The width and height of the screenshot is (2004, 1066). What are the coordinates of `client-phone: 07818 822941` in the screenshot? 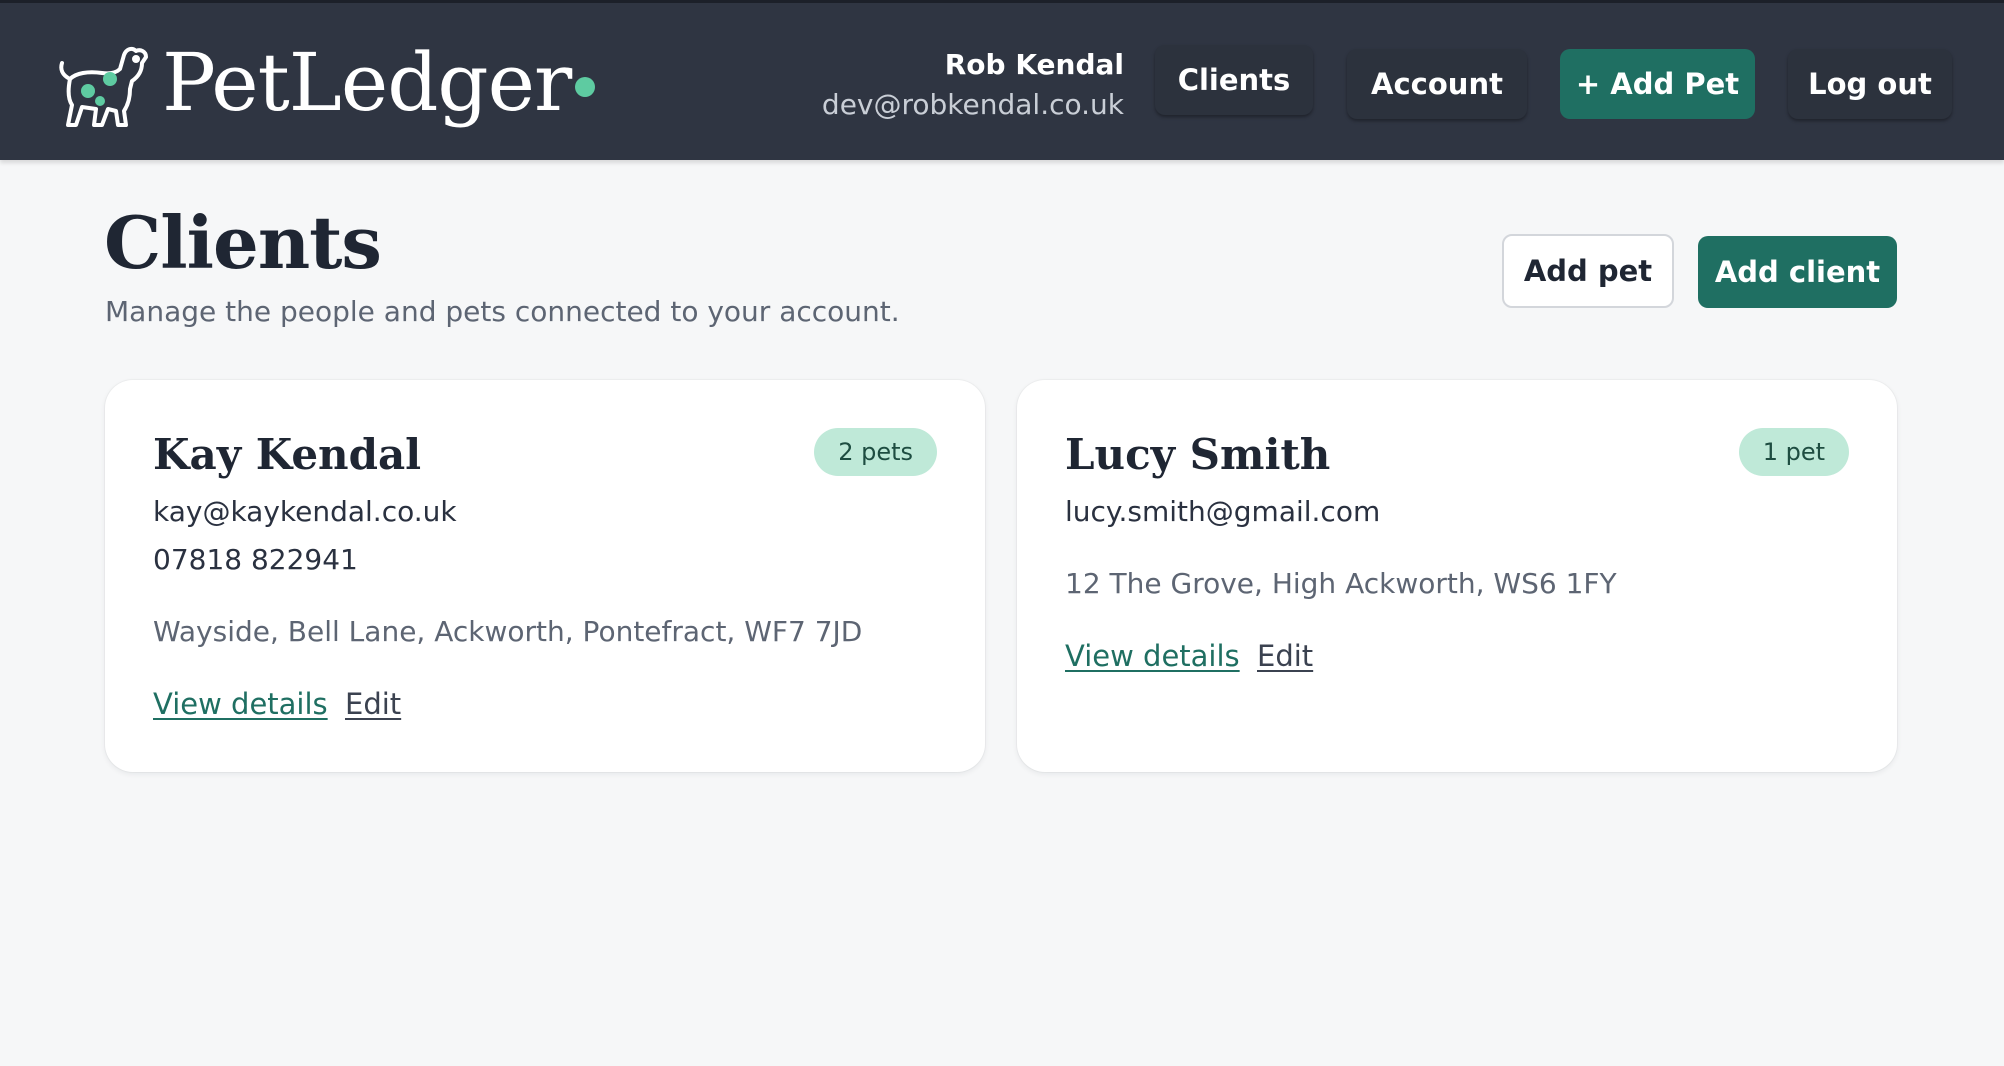 It's located at (255, 559).